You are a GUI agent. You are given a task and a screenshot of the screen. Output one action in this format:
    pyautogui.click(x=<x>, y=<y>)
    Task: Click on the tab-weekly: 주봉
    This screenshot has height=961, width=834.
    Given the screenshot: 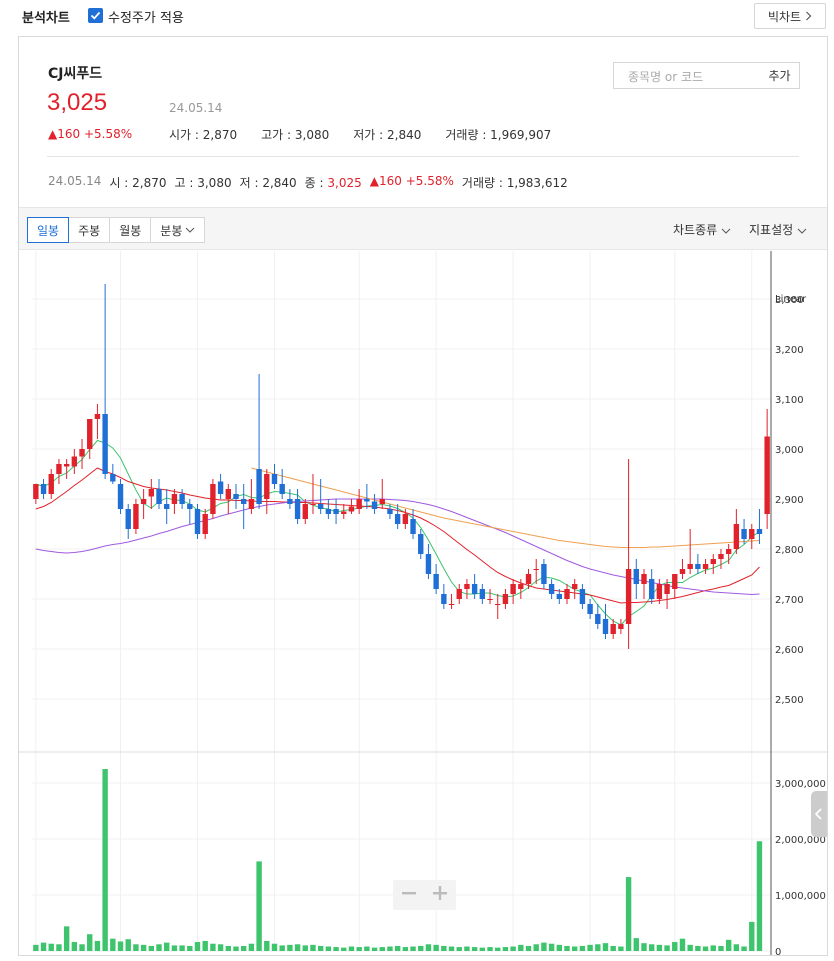 What is the action you would take?
    pyautogui.click(x=89, y=230)
    